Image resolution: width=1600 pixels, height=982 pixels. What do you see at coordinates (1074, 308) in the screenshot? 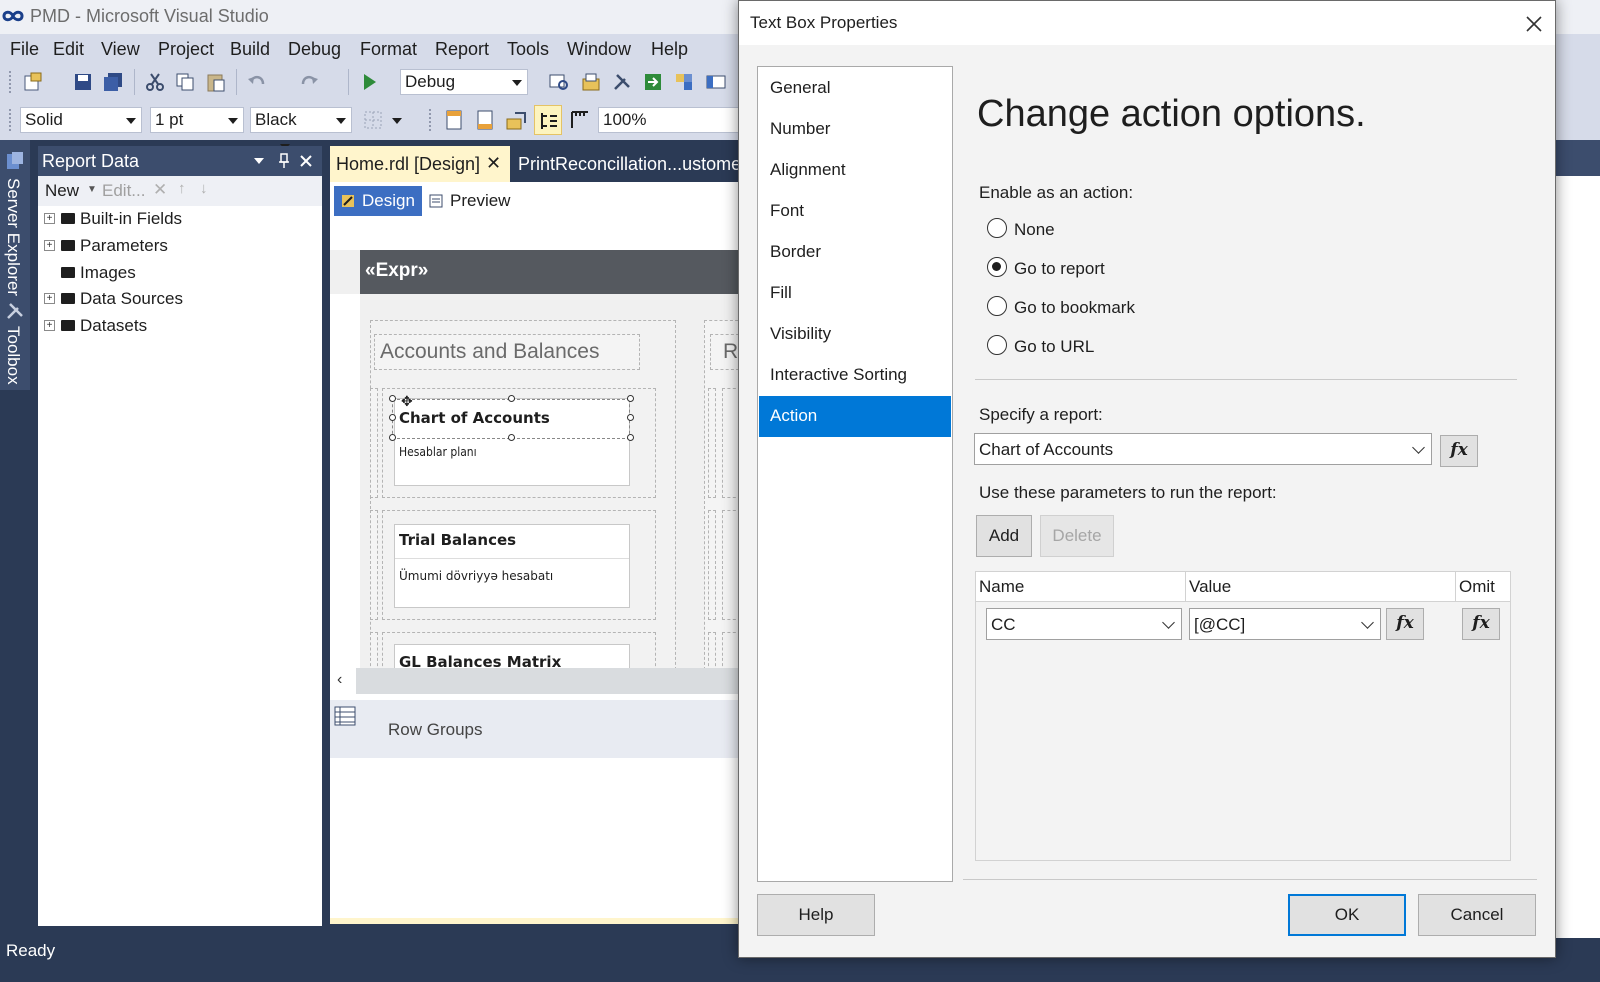
I see `radio-go-to-bookmark-label: Go to bookmark` at bounding box center [1074, 308].